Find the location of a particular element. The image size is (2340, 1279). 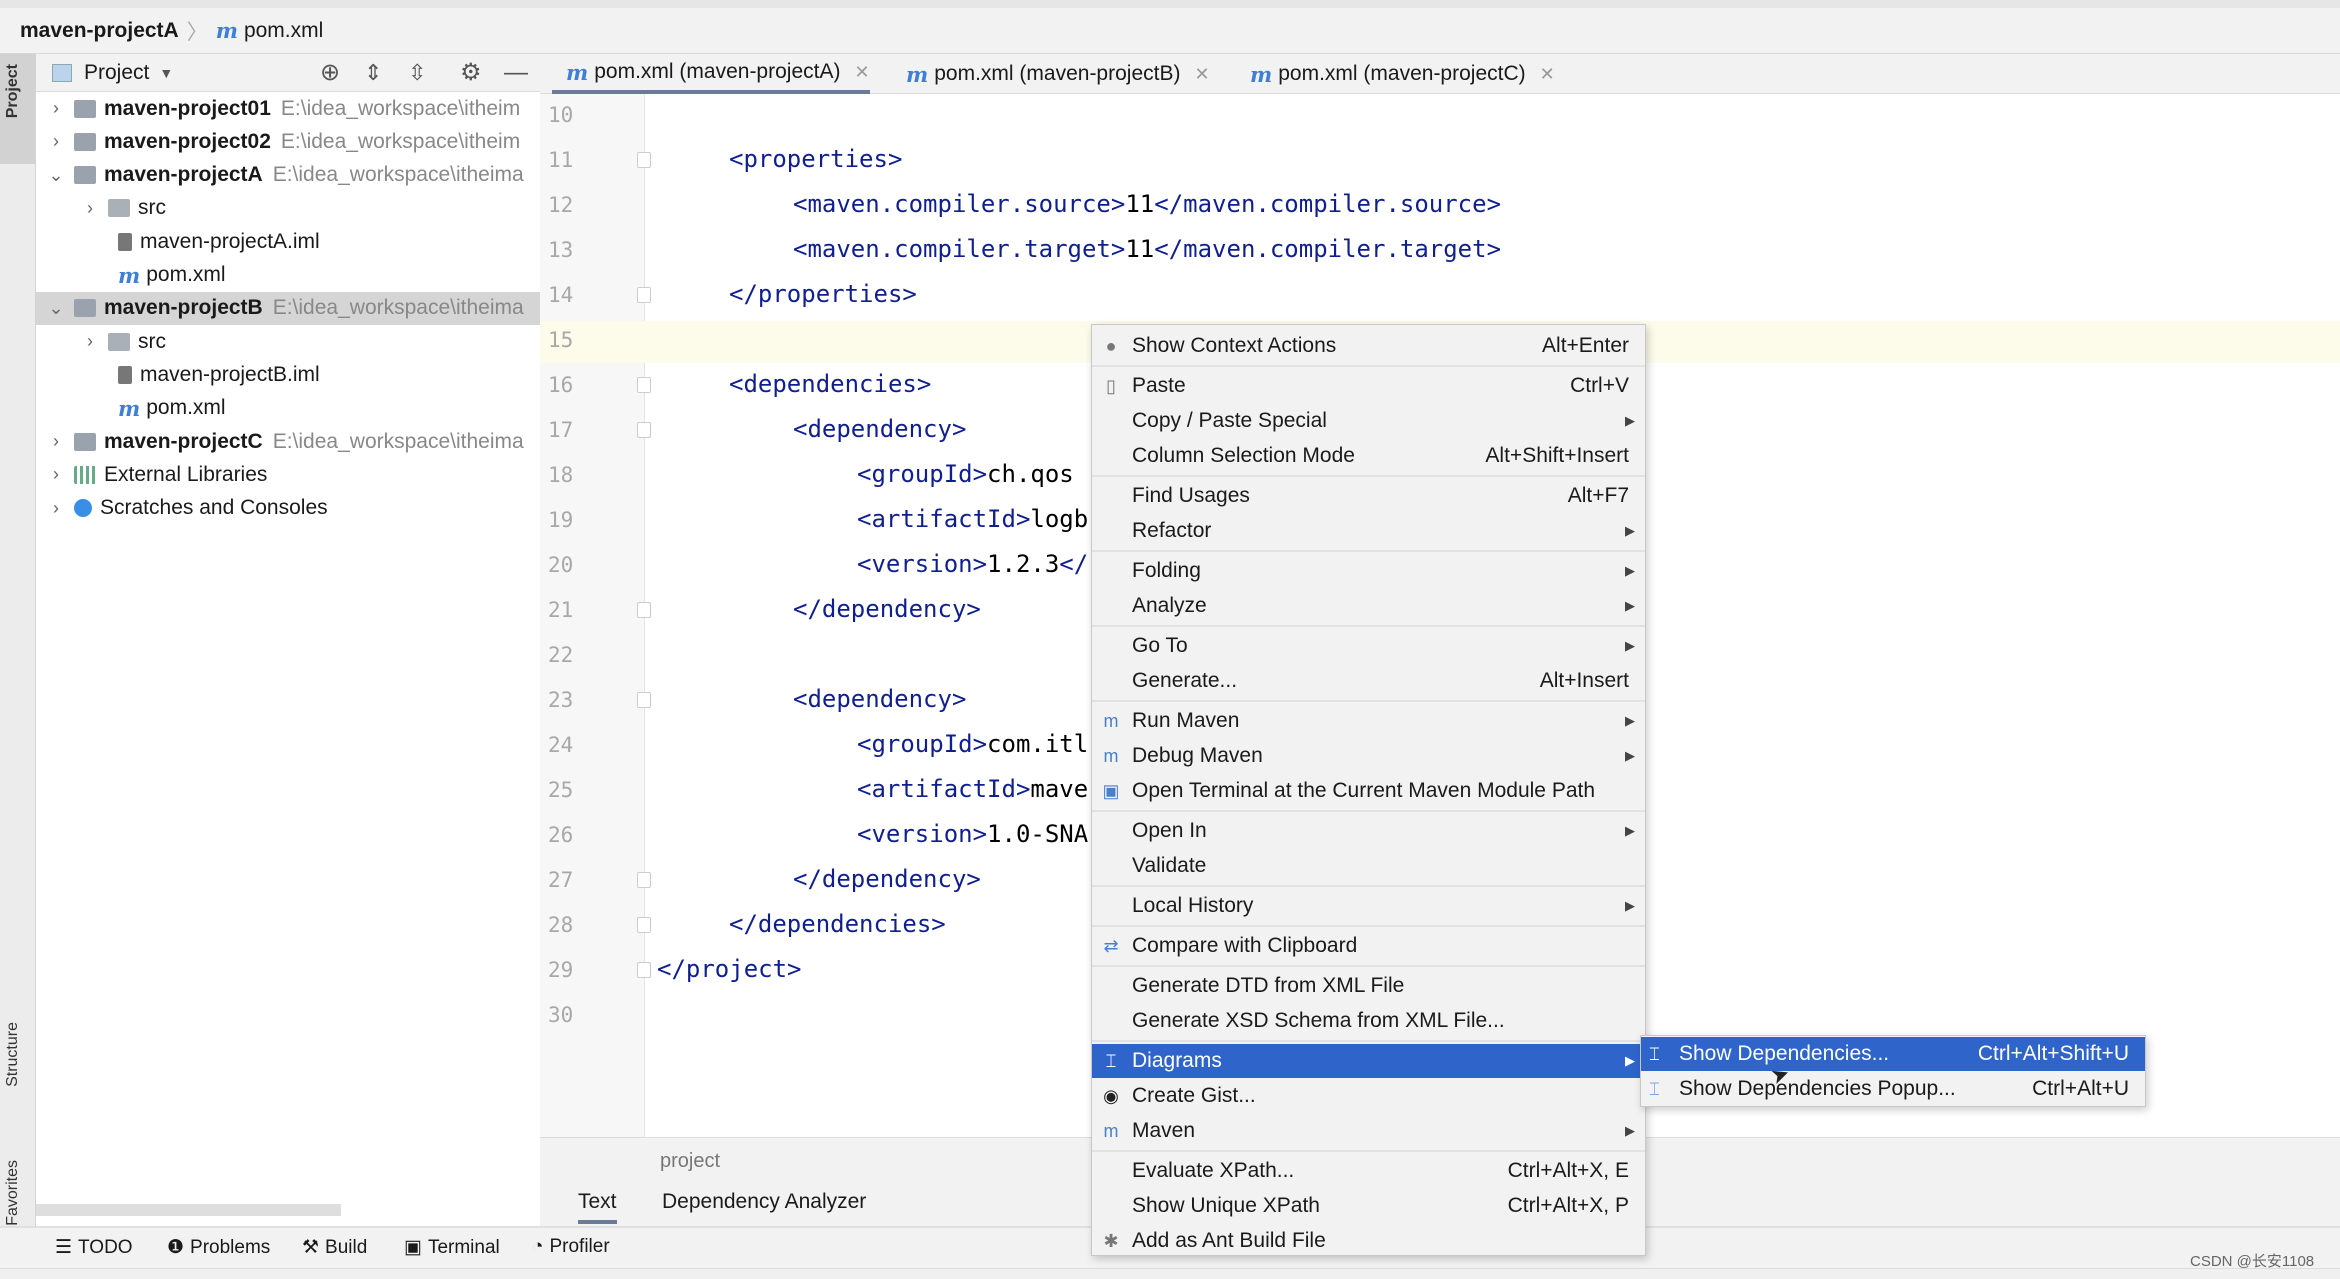

chevron-down-icon: ▼ is located at coordinates (166, 73).